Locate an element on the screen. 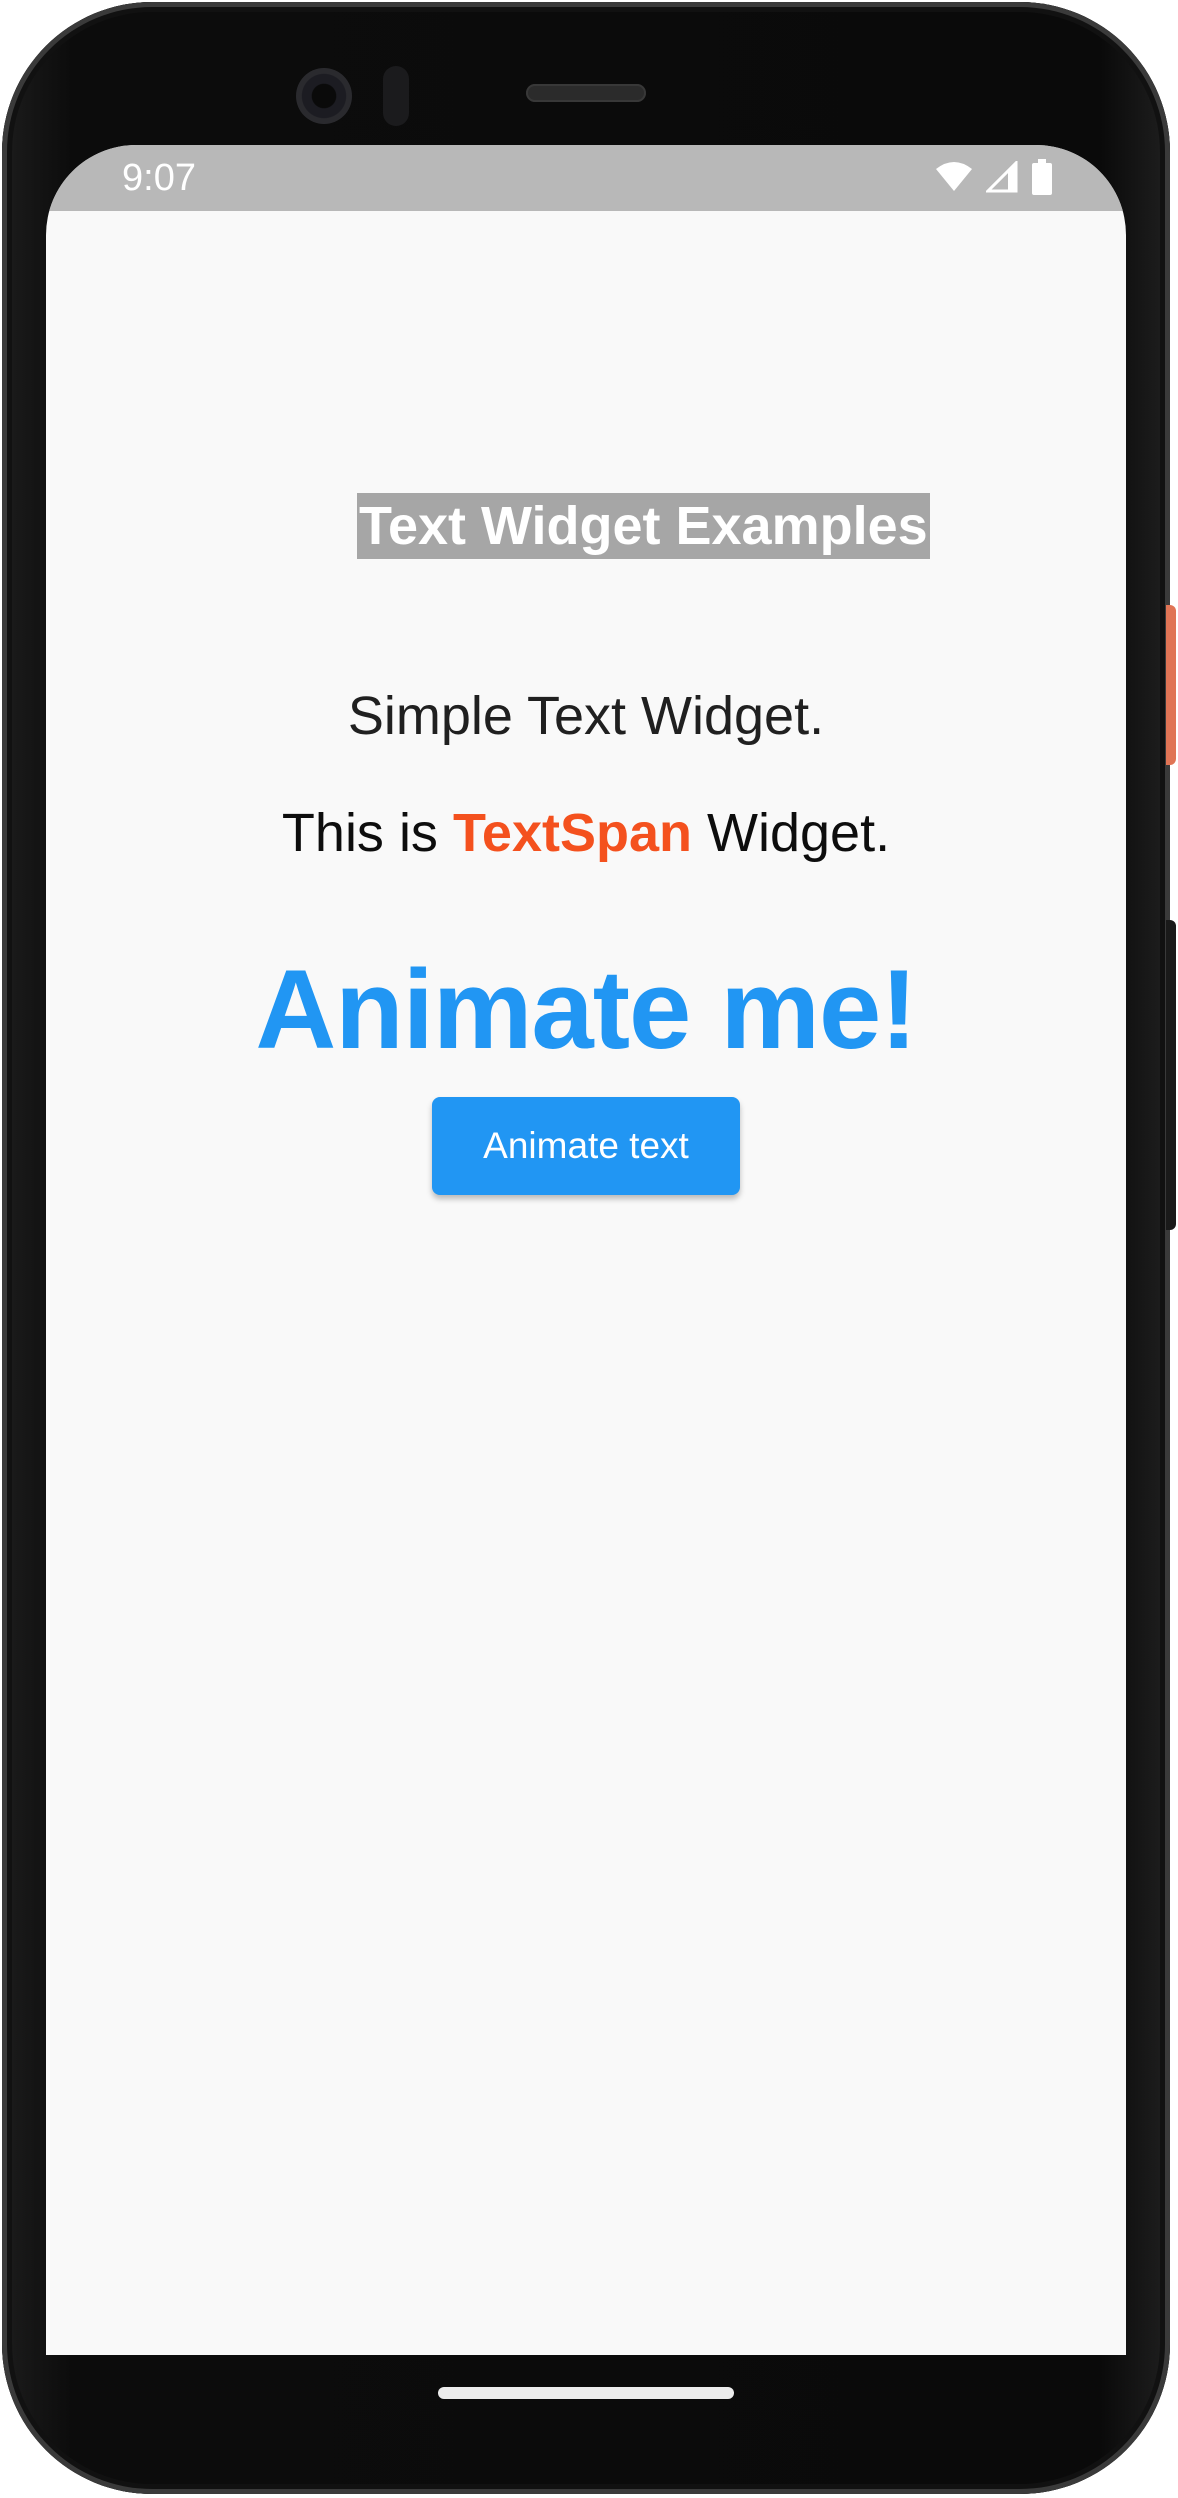  home-indicator is located at coordinates (586, 2393).